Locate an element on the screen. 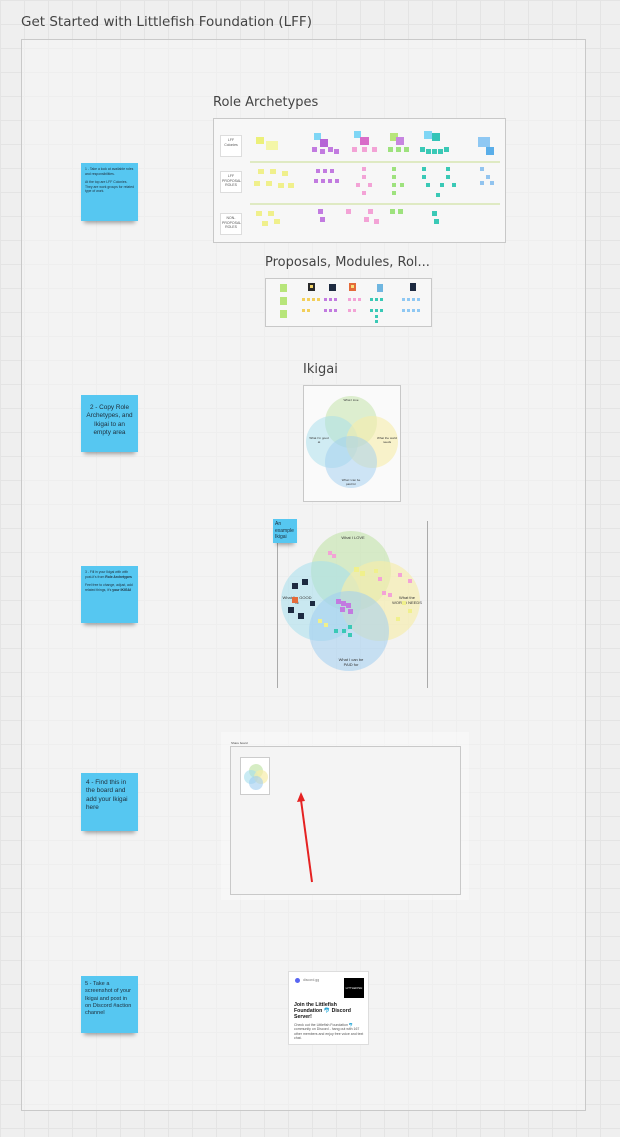 The width and height of the screenshot is (620, 1137). role-archetypes-diagram is located at coordinates (375, 178).